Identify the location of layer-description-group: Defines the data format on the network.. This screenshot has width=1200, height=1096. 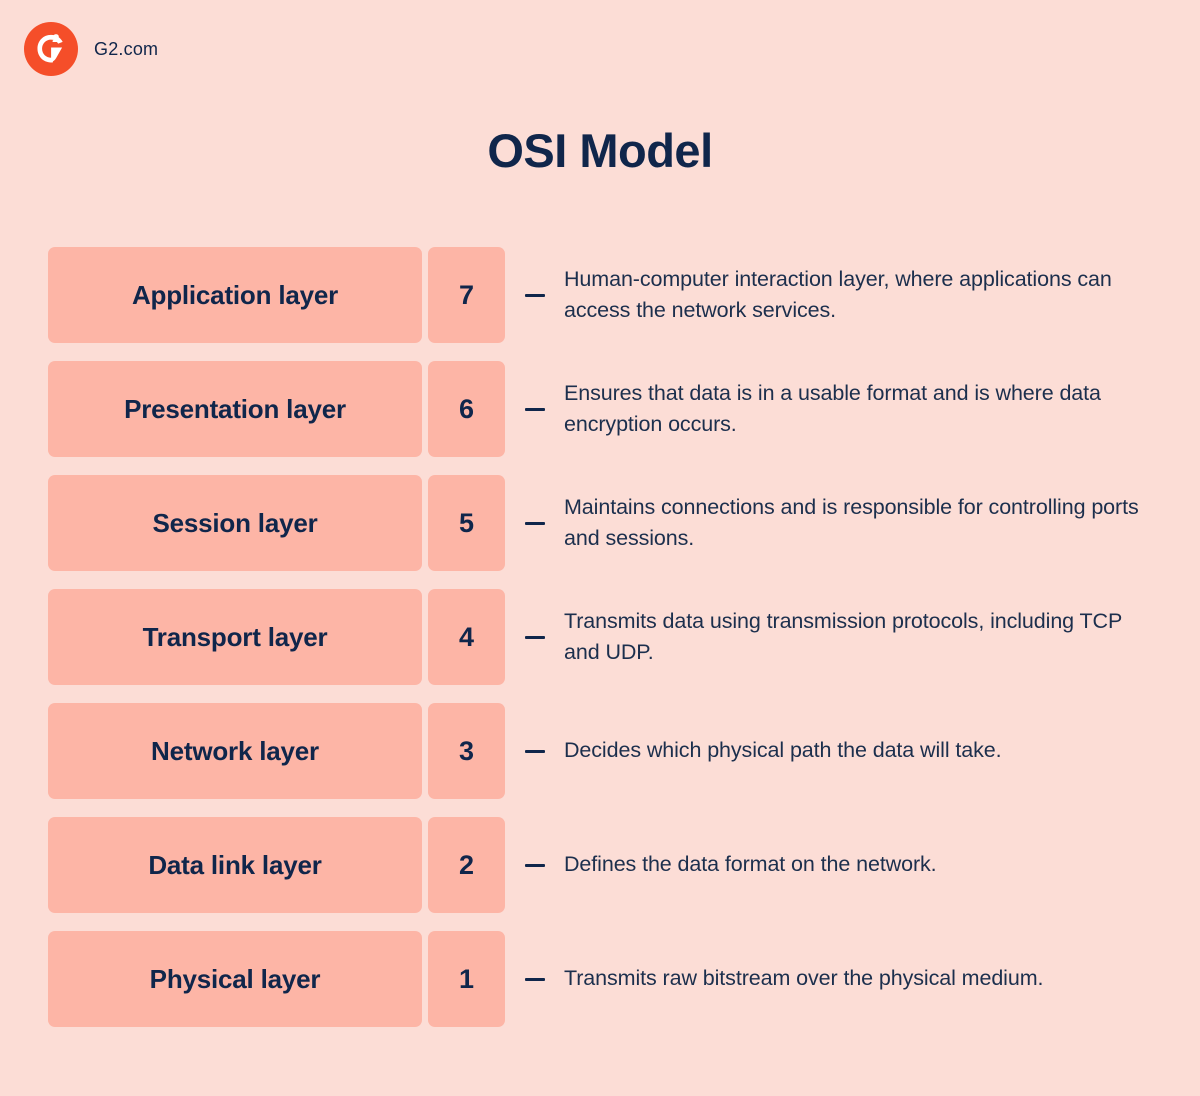
(831, 865).